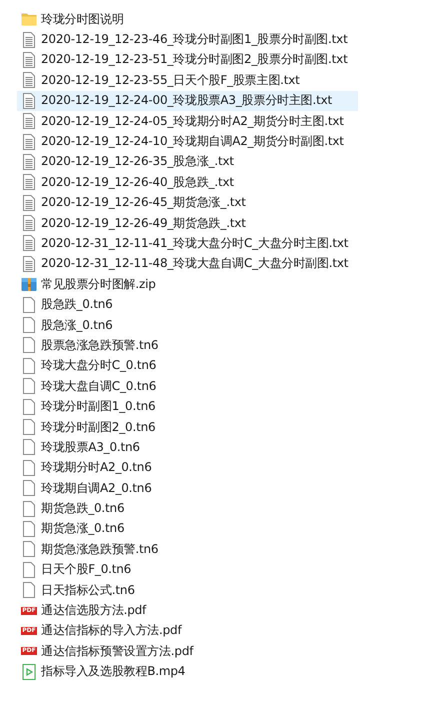  What do you see at coordinates (187, 264) in the screenshot?
I see `file-item: 2020-12-31_12-11-48_玲珑大盘自调C_大盘分时副图.txt` at bounding box center [187, 264].